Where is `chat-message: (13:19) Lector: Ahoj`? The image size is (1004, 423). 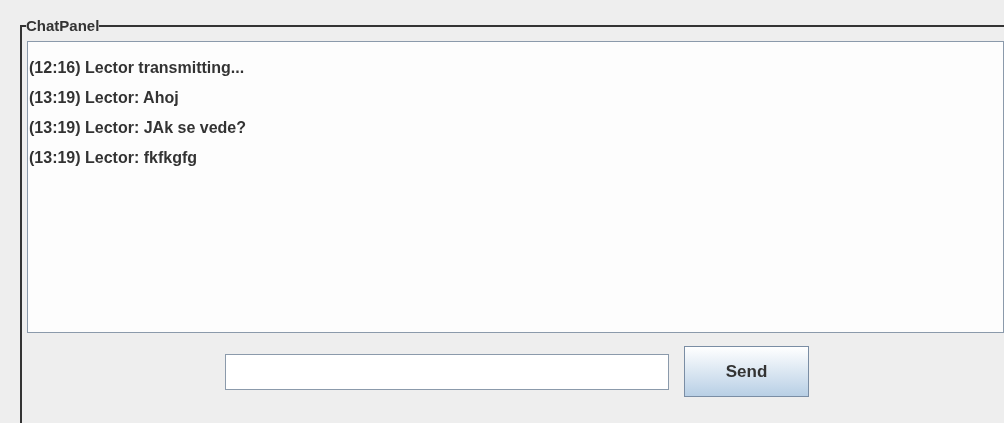
chat-message: (13:19) Lector: Ahoj is located at coordinates (104, 98).